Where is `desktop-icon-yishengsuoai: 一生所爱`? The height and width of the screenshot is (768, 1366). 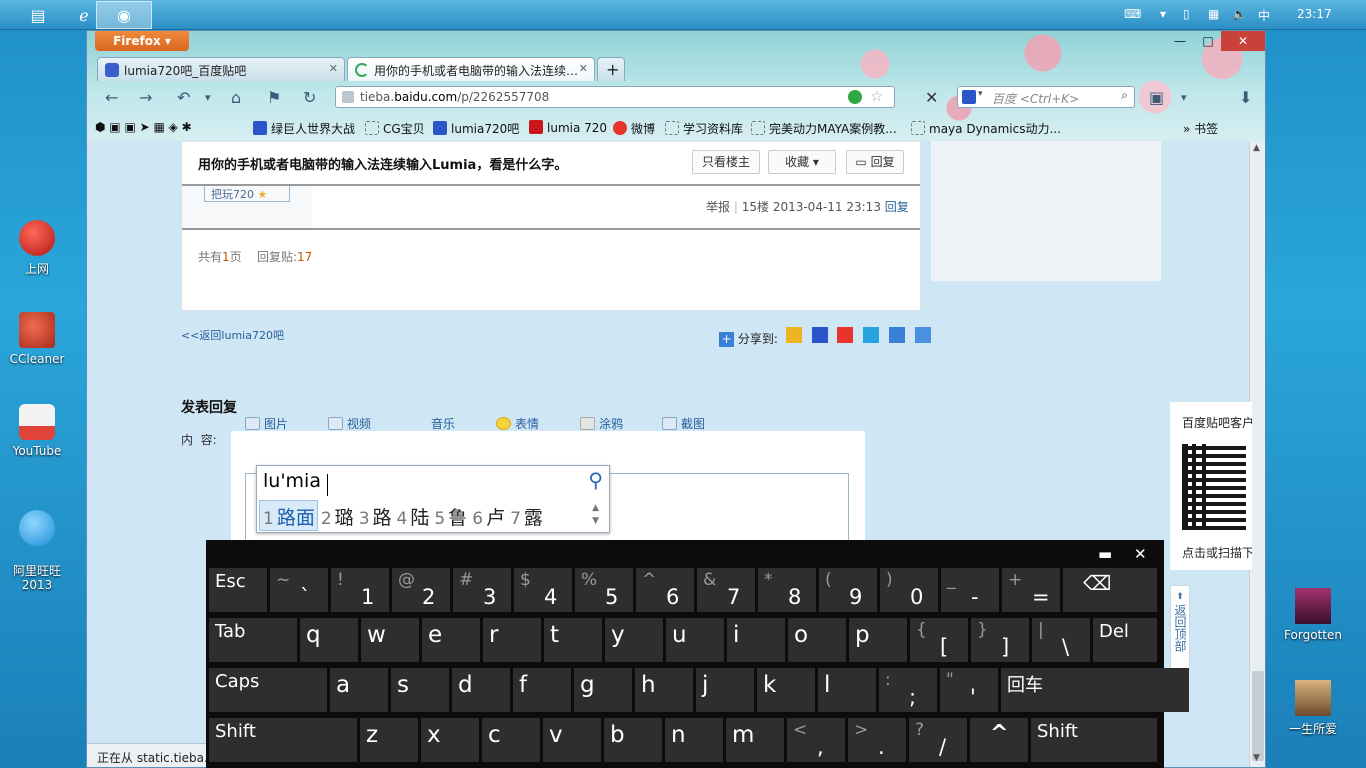 desktop-icon-yishengsuoai: 一生所爱 is located at coordinates (1313, 708).